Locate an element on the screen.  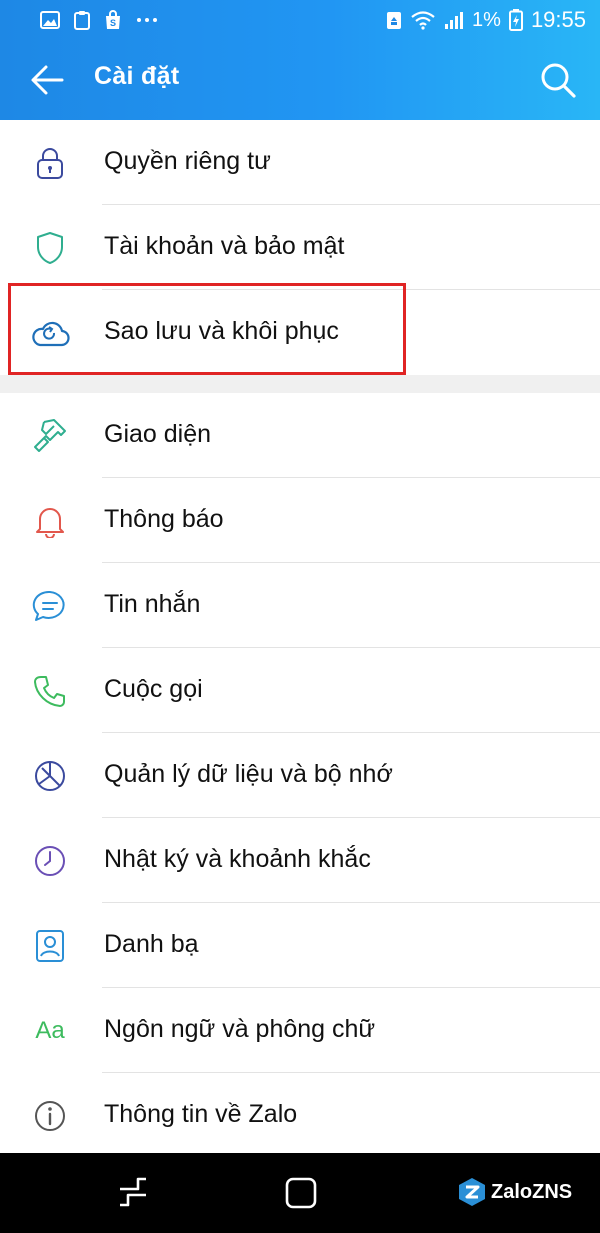
home-button-icon is located at coordinates (301, 1193).